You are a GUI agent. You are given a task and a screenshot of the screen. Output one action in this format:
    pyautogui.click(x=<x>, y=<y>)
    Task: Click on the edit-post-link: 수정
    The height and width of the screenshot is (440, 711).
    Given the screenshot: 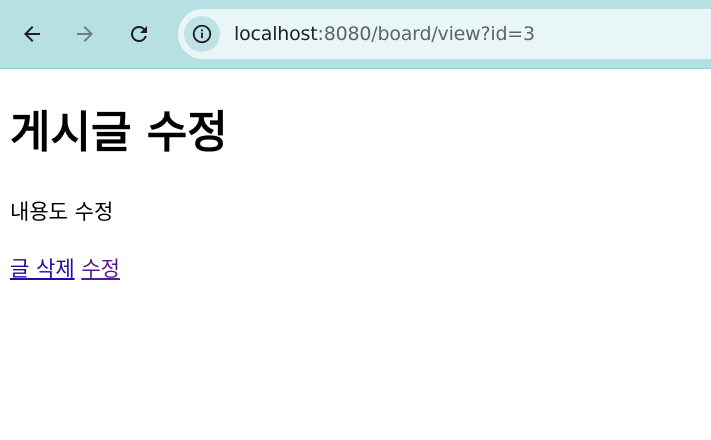 What is the action you would take?
    pyautogui.click(x=100, y=269)
    